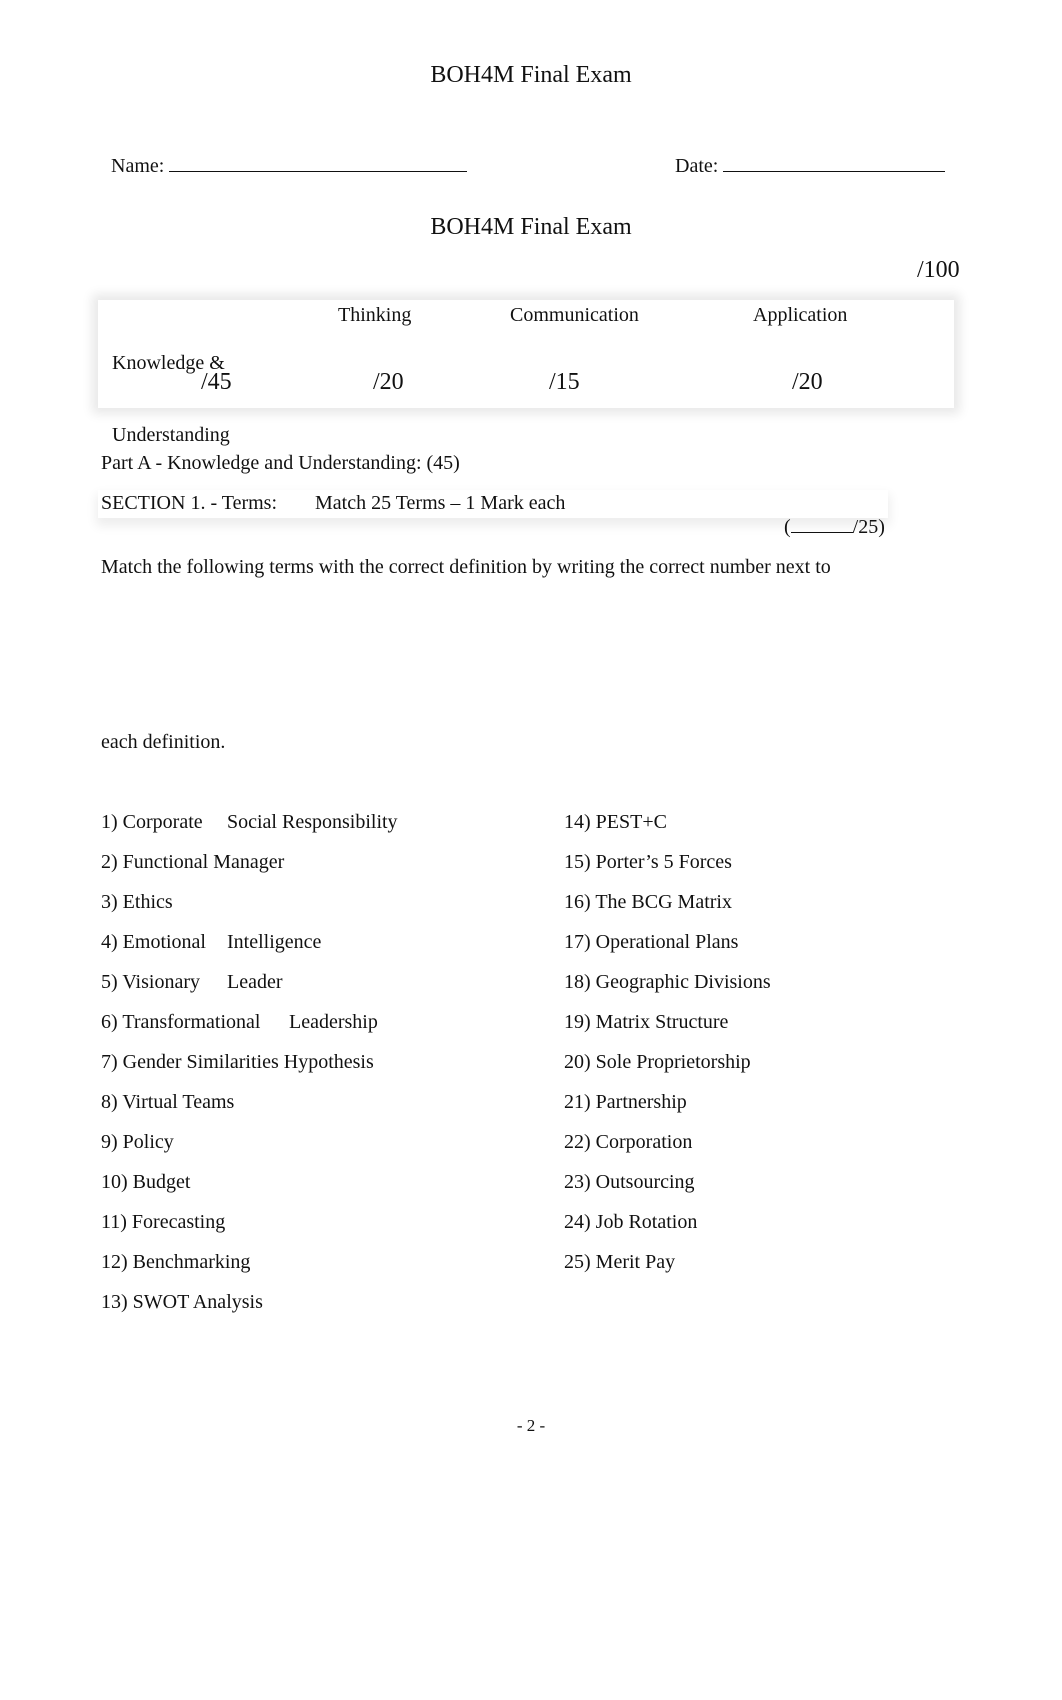  What do you see at coordinates (109, 942) in the screenshot?
I see `term-number: 4)` at bounding box center [109, 942].